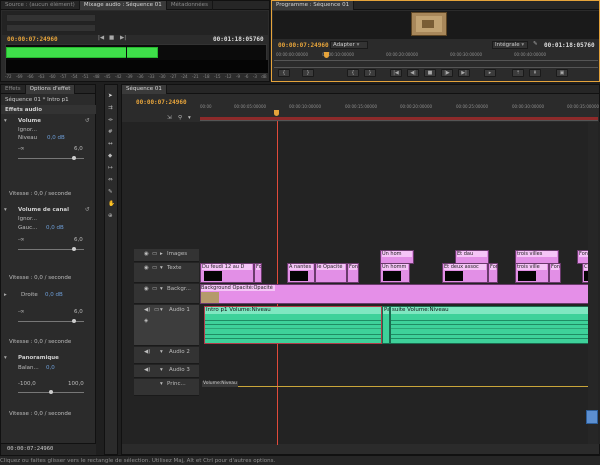 Image resolution: width=600 pixels, height=465 pixels. Describe the element at coordinates (51, 321) in the screenshot. I see `right-slider` at that location.